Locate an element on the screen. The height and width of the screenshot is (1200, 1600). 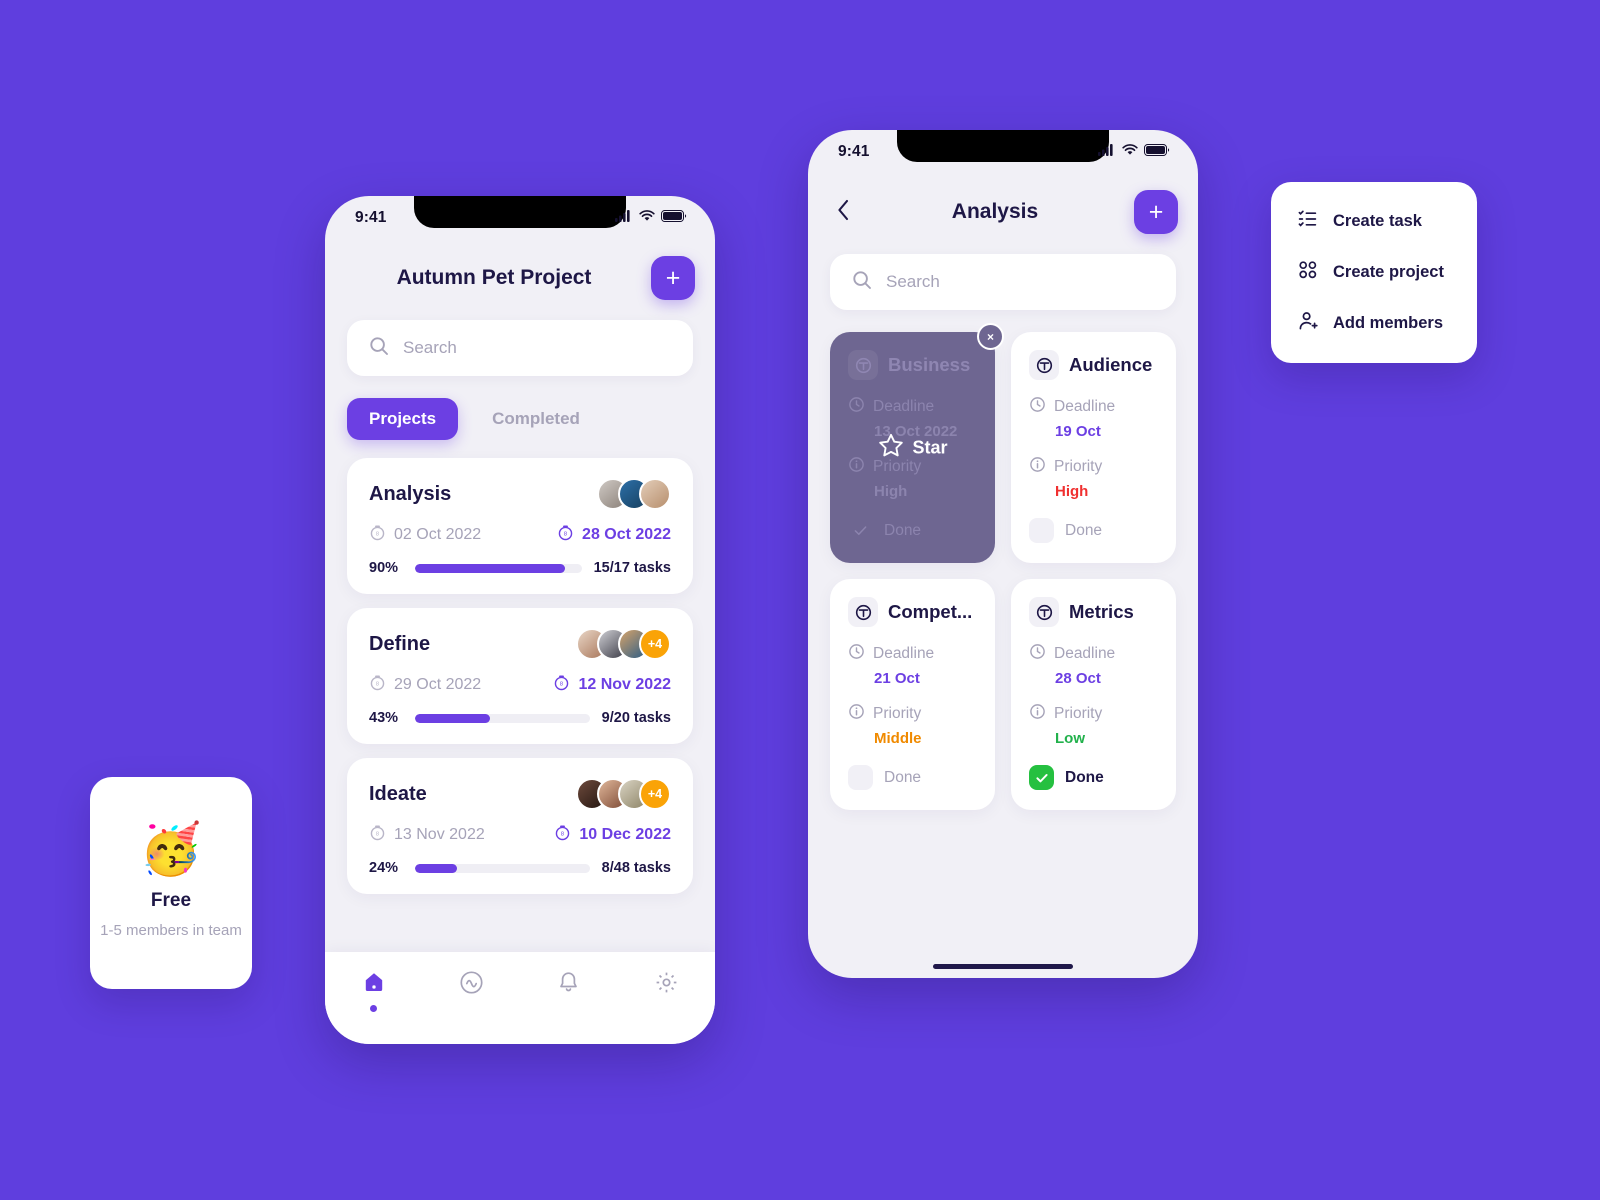
avatar is located at coordinates (655, 494).